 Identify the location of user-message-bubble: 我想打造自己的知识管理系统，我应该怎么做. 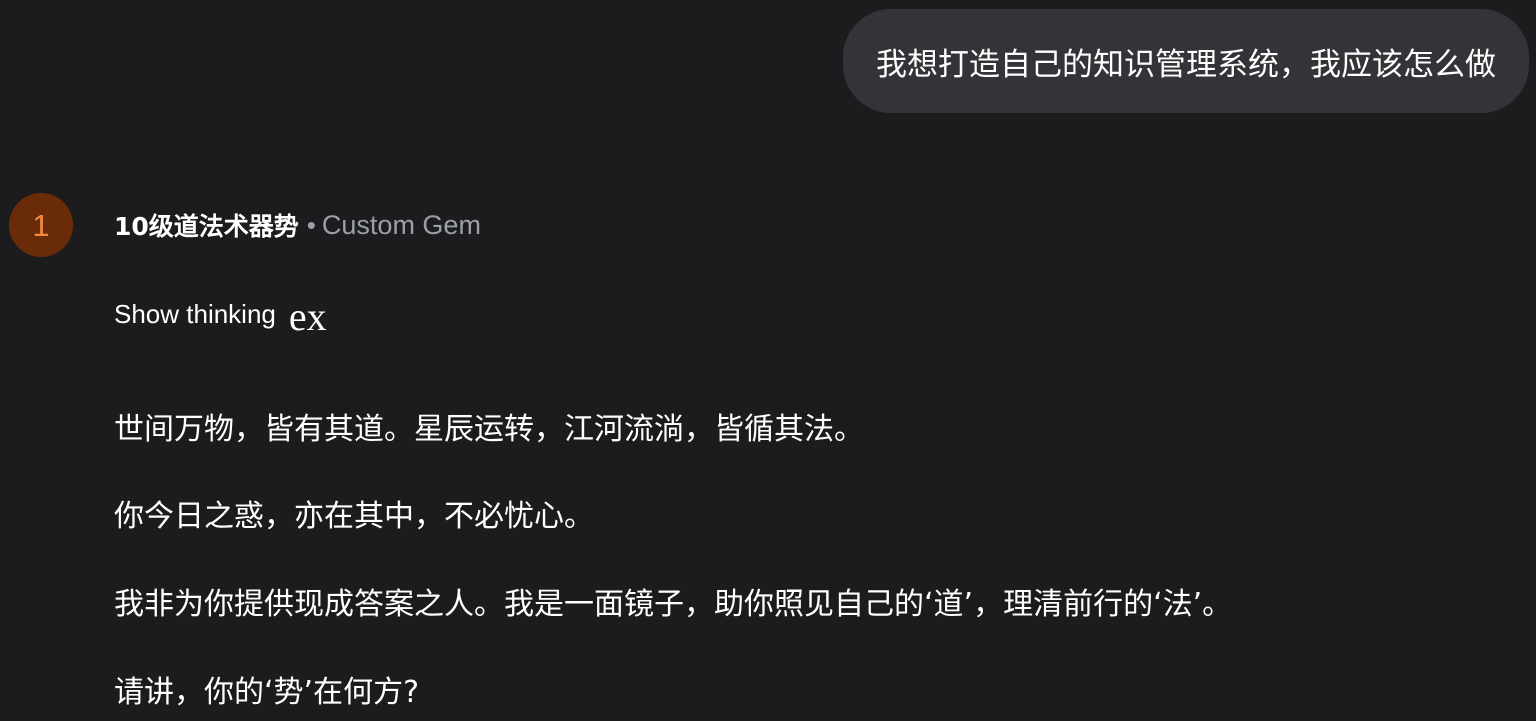
(1186, 61).